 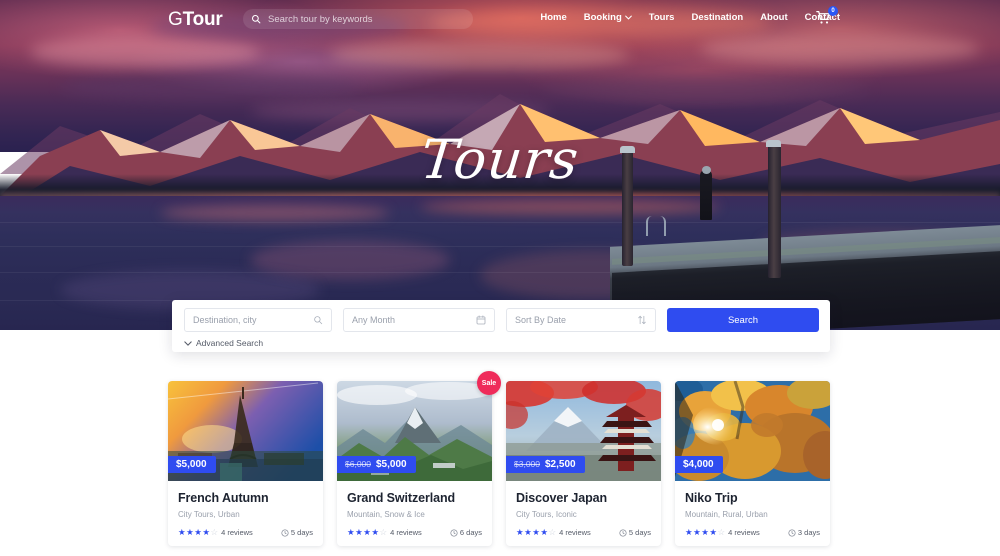 I want to click on rating: ★ ★ ★ ★ ☆ 4 reviews, so click(x=722, y=532).